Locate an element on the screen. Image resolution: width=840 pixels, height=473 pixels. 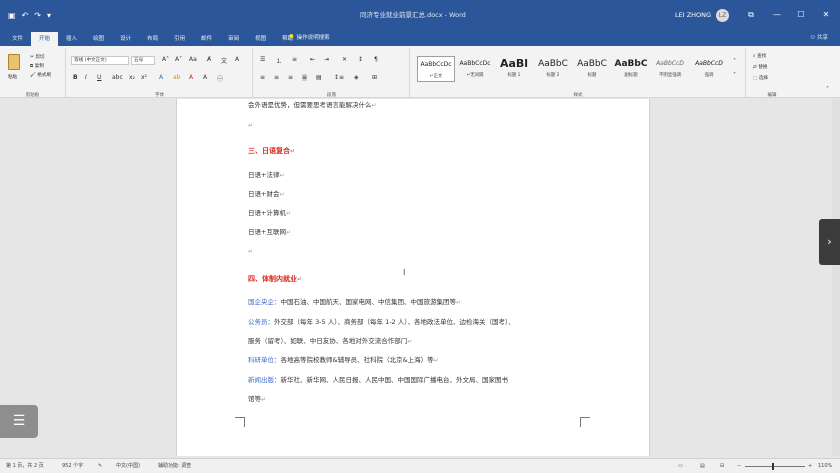
align-left-icon: ≡ is located at coordinates (262, 77).